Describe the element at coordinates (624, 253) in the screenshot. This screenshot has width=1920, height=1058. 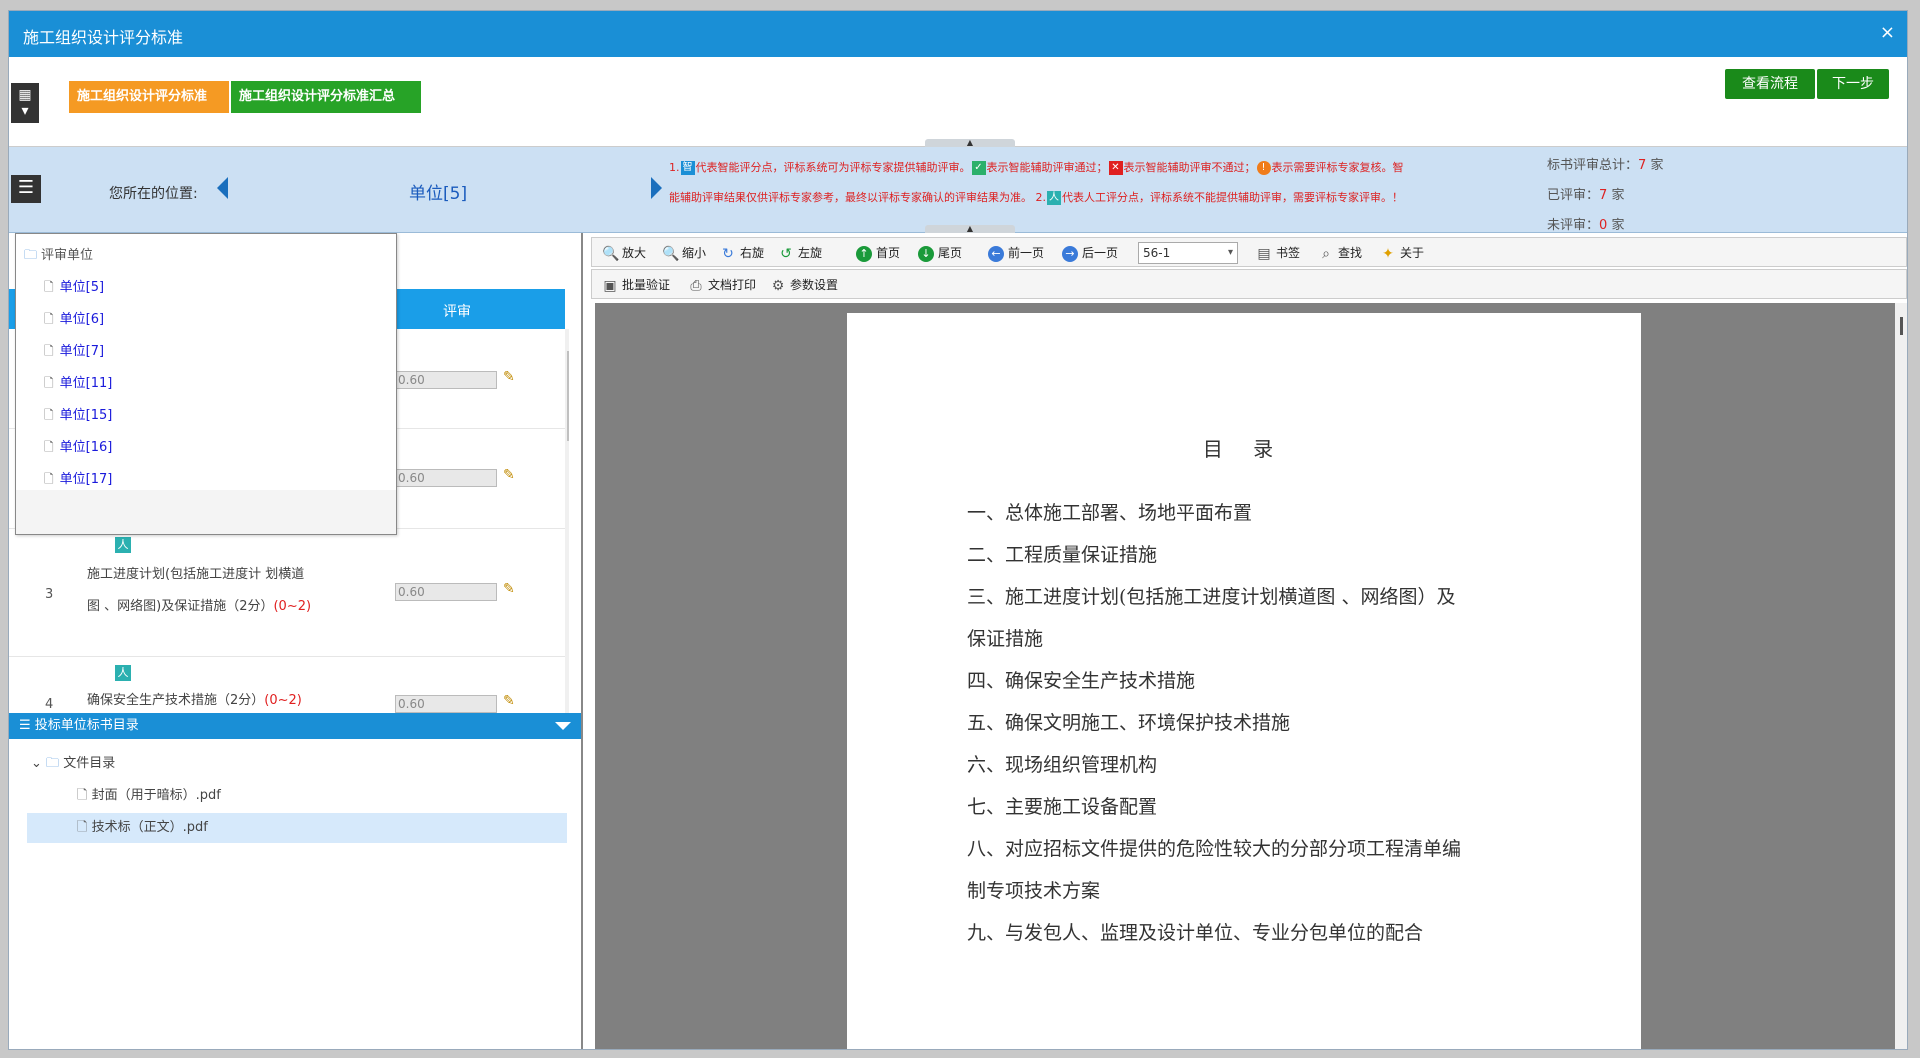
I see `zoom-in-button: 🔍 放大` at that location.